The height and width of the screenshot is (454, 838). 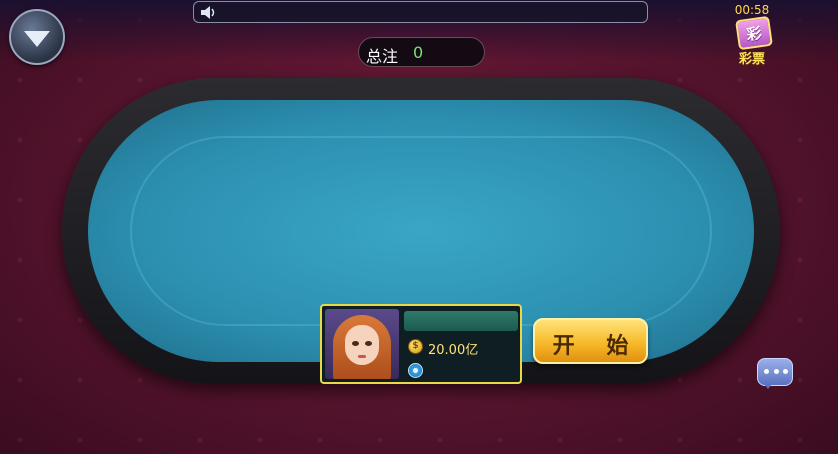 I want to click on player-money: 20.00亿, so click(x=453, y=350).